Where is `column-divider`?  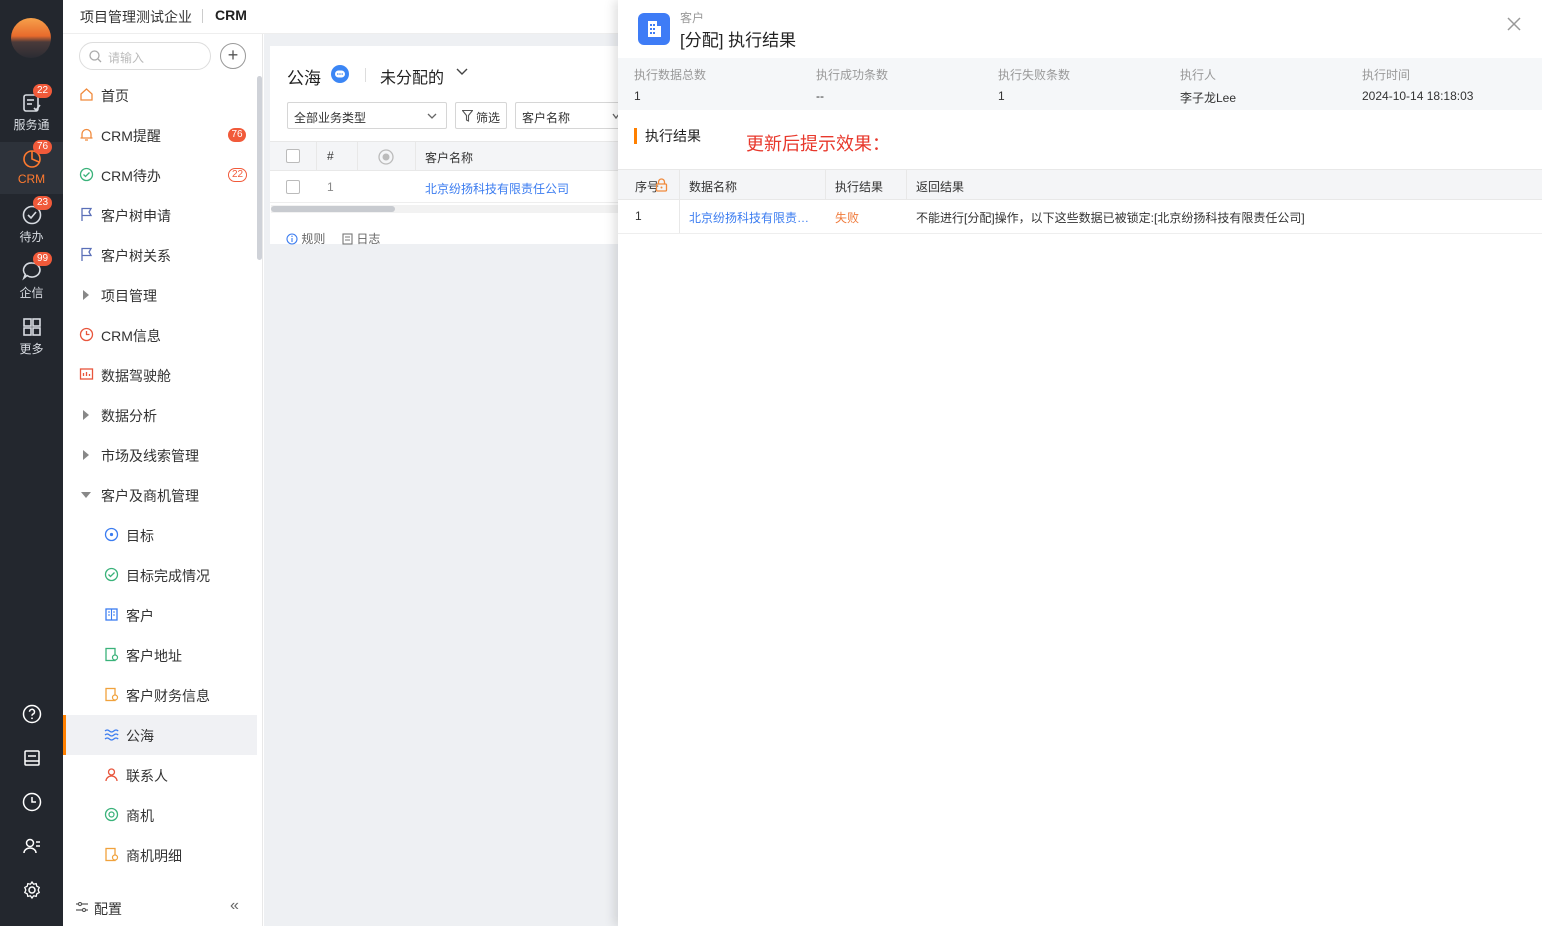
column-divider is located at coordinates (415, 156).